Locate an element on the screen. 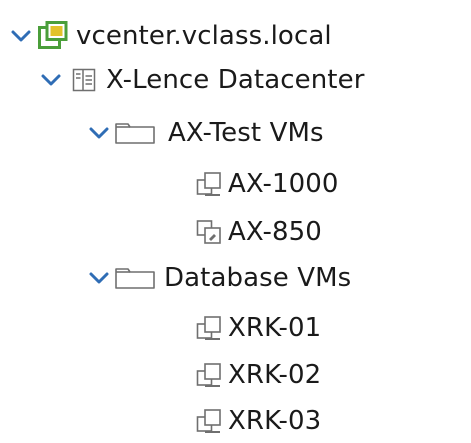 This screenshot has width=471, height=443. tree-node-label: XRK-03 is located at coordinates (275, 421).